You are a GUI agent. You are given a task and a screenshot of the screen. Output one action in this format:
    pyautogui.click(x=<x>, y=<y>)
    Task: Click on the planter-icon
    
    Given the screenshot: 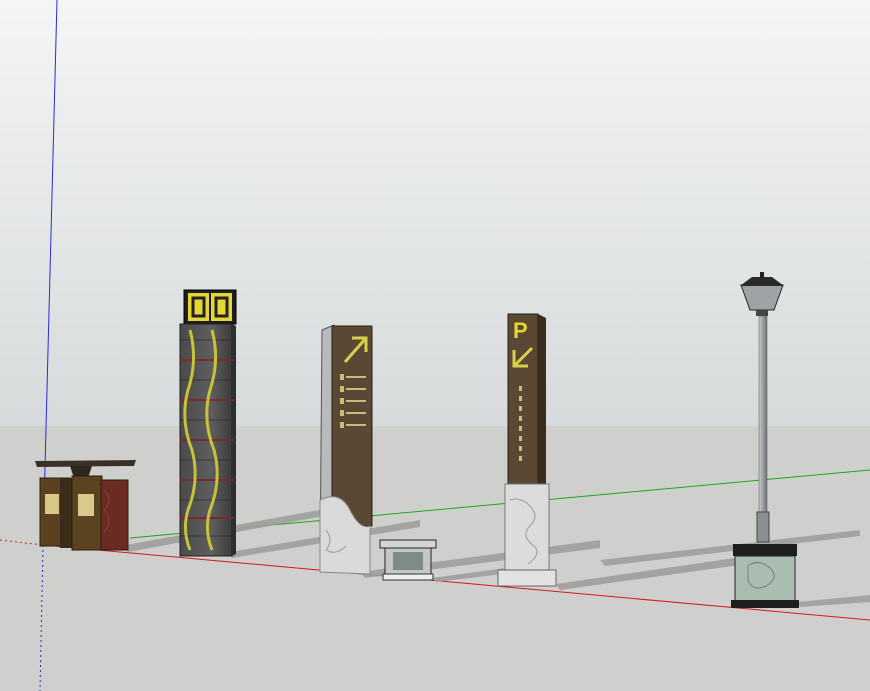 What is the action you would take?
    pyautogui.click(x=408, y=560)
    